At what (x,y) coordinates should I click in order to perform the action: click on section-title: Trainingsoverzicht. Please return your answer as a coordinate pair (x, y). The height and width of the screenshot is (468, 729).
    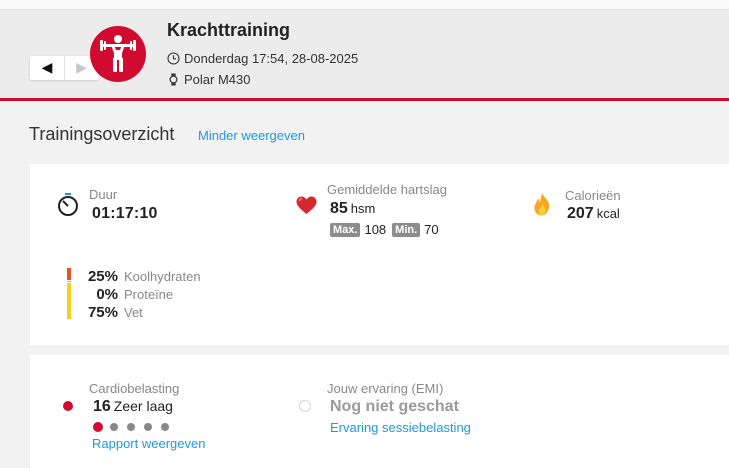
    Looking at the image, I should click on (102, 134).